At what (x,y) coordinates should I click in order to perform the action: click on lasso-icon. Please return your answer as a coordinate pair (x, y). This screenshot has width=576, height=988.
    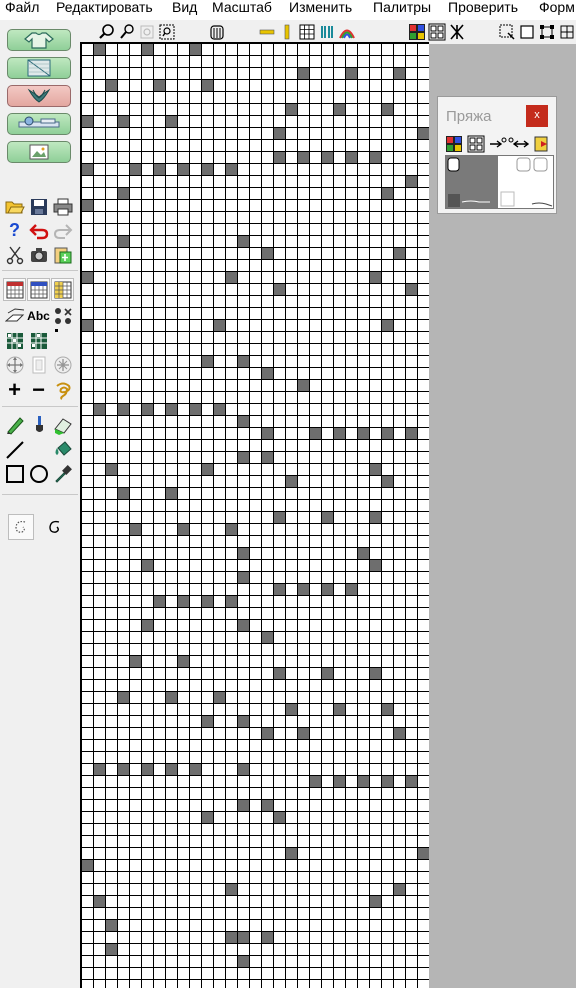
    Looking at the image, I should click on (62, 389).